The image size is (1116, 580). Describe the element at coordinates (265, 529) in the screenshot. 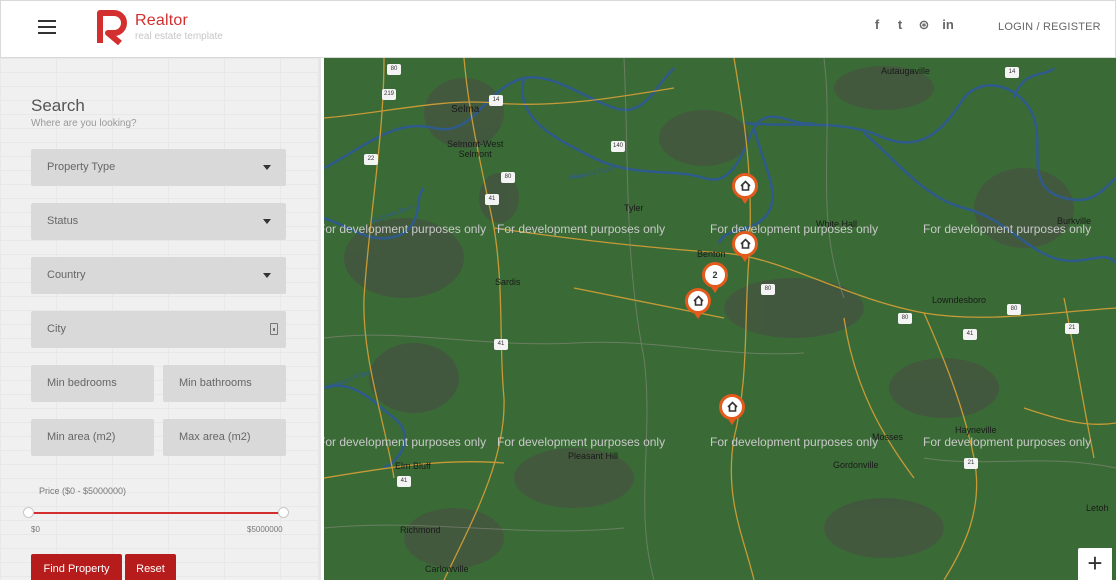

I see `price-max-value: $5000000` at that location.